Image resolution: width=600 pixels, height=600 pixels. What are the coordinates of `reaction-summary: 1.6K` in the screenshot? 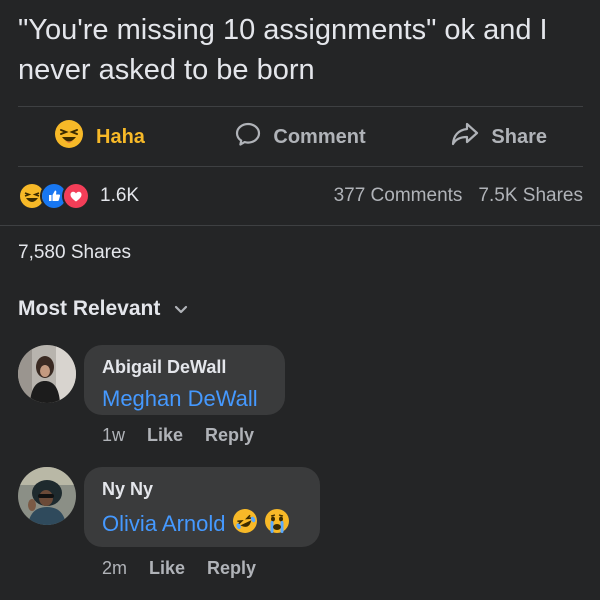 It's located at (78, 196).